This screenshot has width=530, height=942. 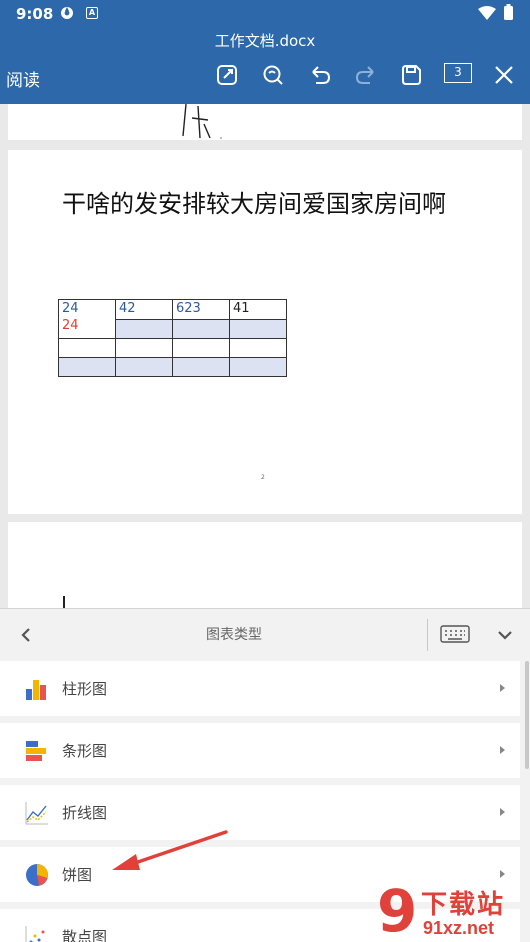 What do you see at coordinates (427, 635) in the screenshot?
I see `header-divider` at bounding box center [427, 635].